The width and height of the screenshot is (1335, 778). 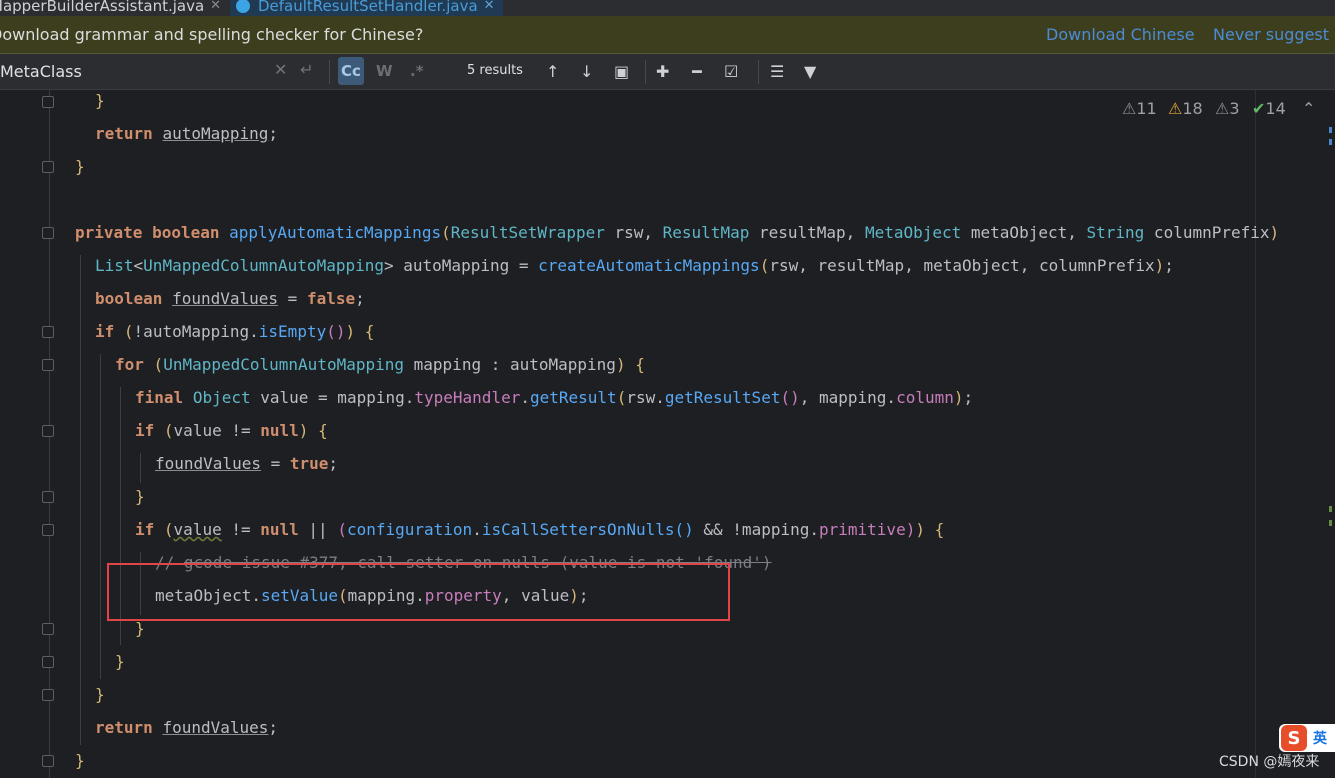 I want to click on code-line: if (!autoMapping.isEmpty()) {, so click(x=234, y=331).